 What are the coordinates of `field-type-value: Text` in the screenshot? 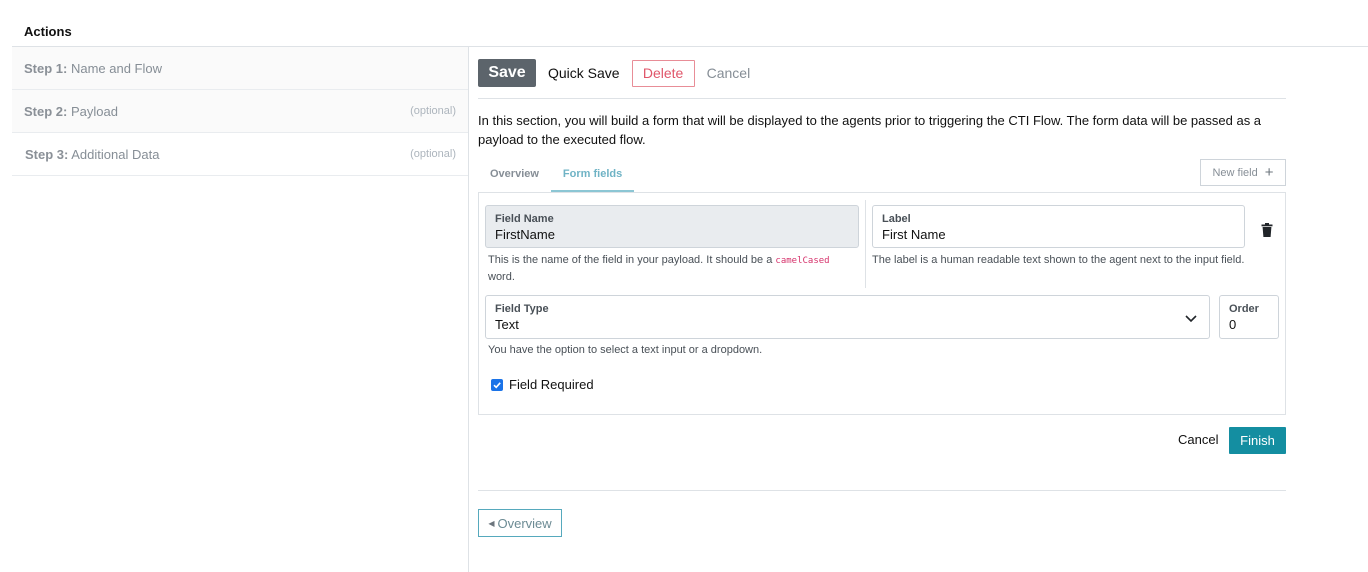 It's located at (507, 324).